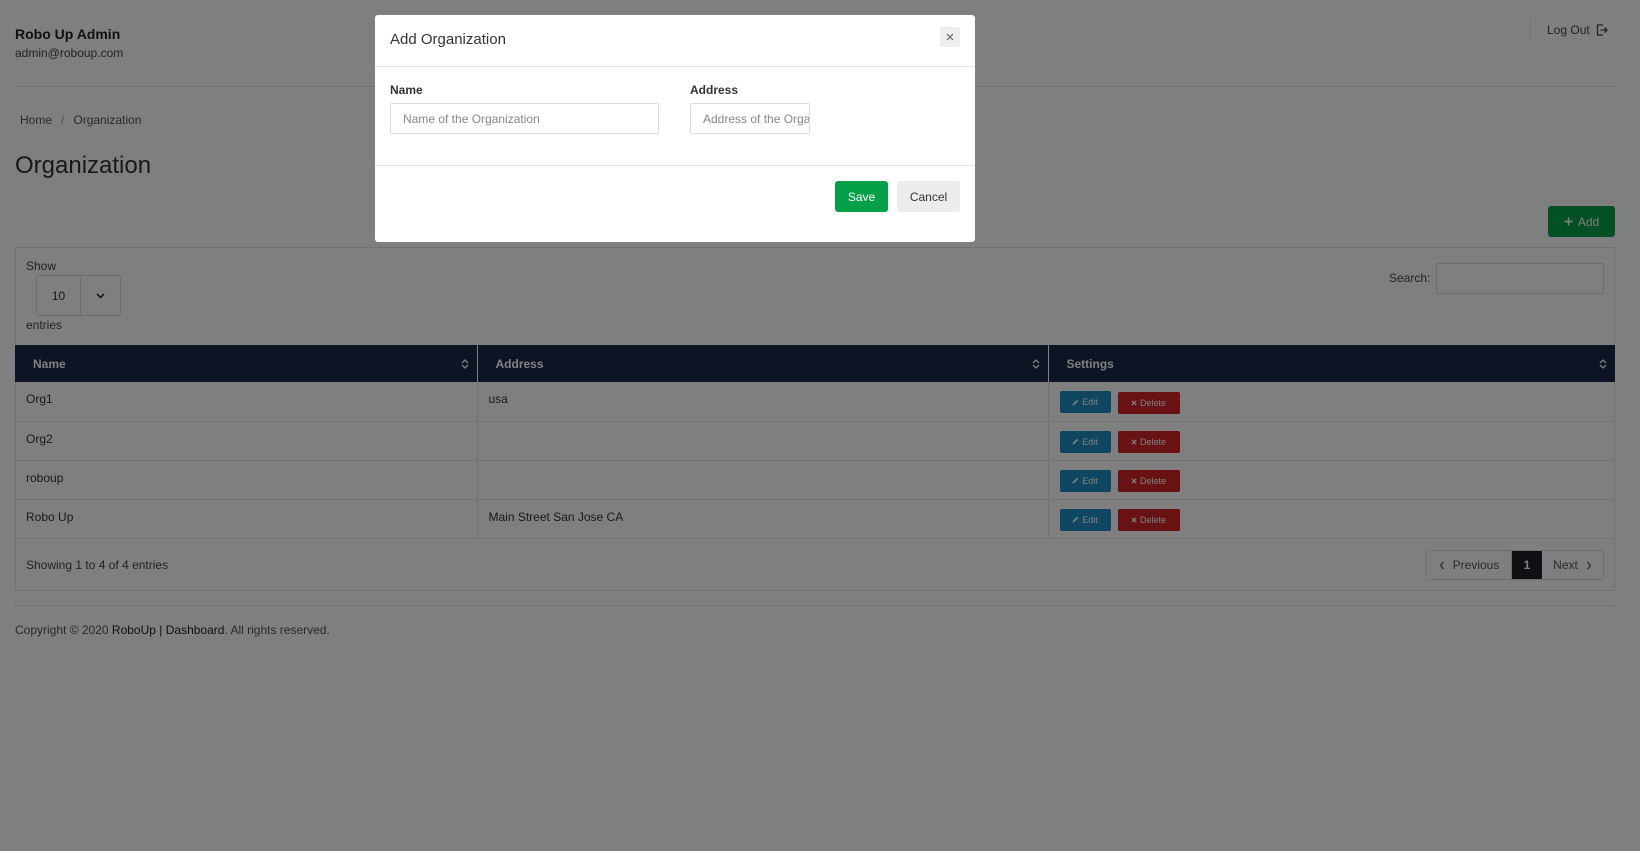 The image size is (1640, 851). I want to click on save-button: Save, so click(861, 196).